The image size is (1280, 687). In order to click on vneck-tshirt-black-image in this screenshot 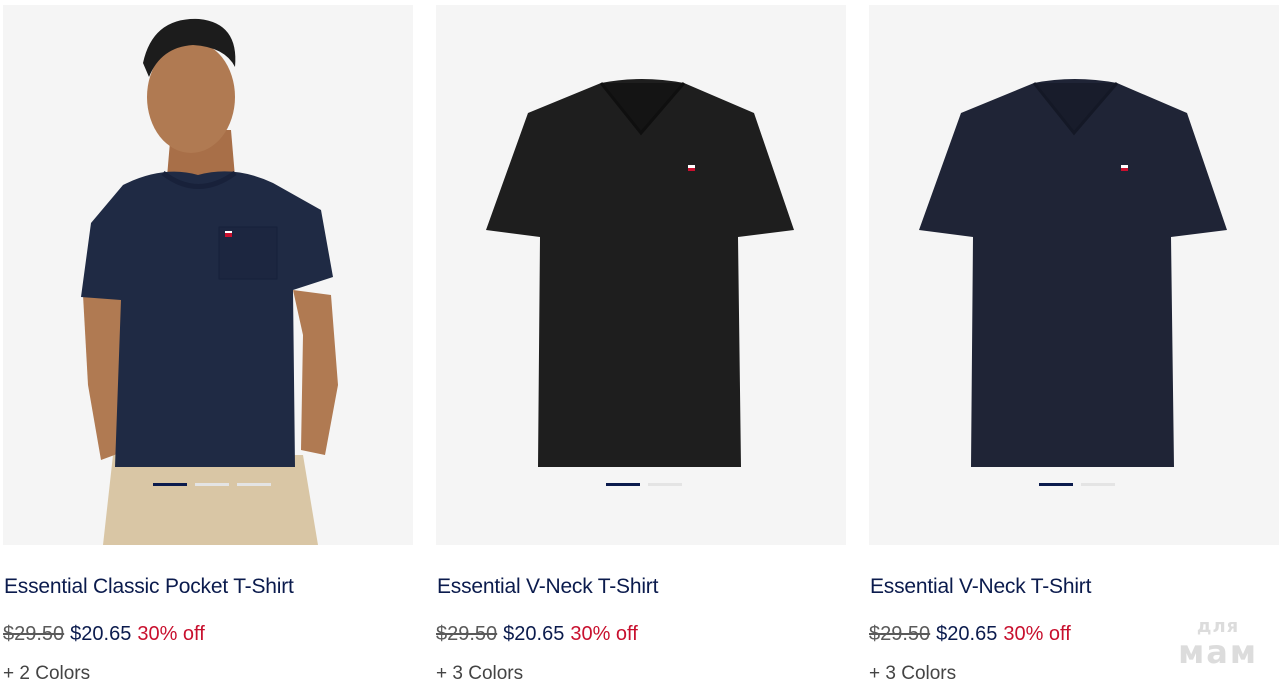, I will do `click(640, 273)`.